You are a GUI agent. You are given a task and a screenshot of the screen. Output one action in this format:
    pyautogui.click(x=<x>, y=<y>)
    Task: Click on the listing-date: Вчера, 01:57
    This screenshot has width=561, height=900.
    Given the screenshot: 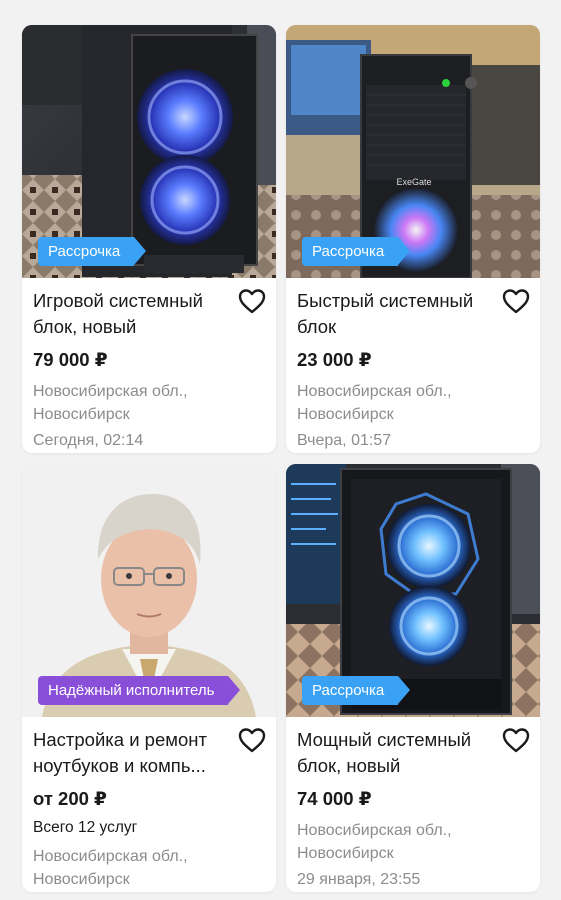 What is the action you would take?
    pyautogui.click(x=344, y=440)
    